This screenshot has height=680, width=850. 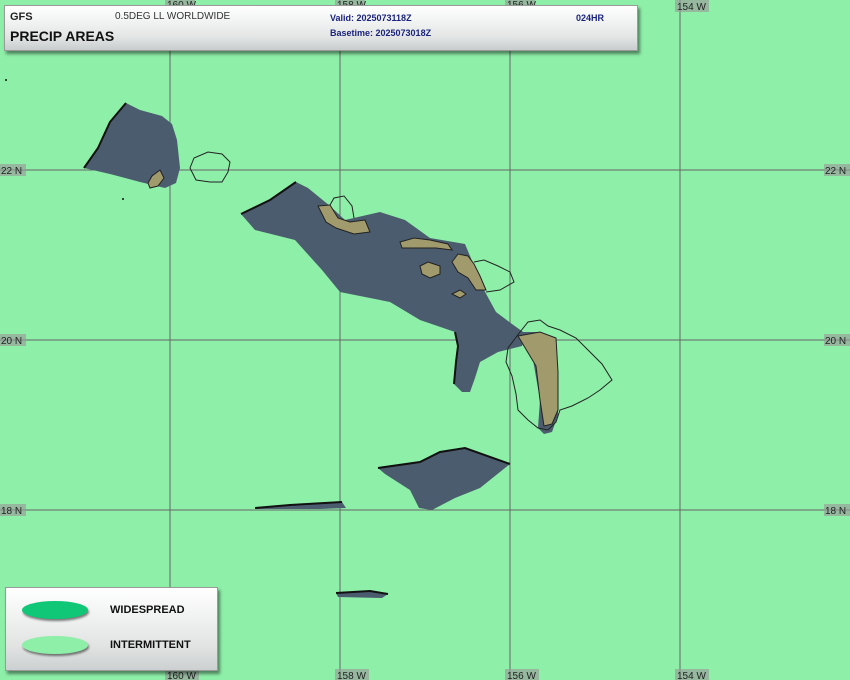 I want to click on lon-label-158w-bottom: 158 W, so click(x=351, y=675).